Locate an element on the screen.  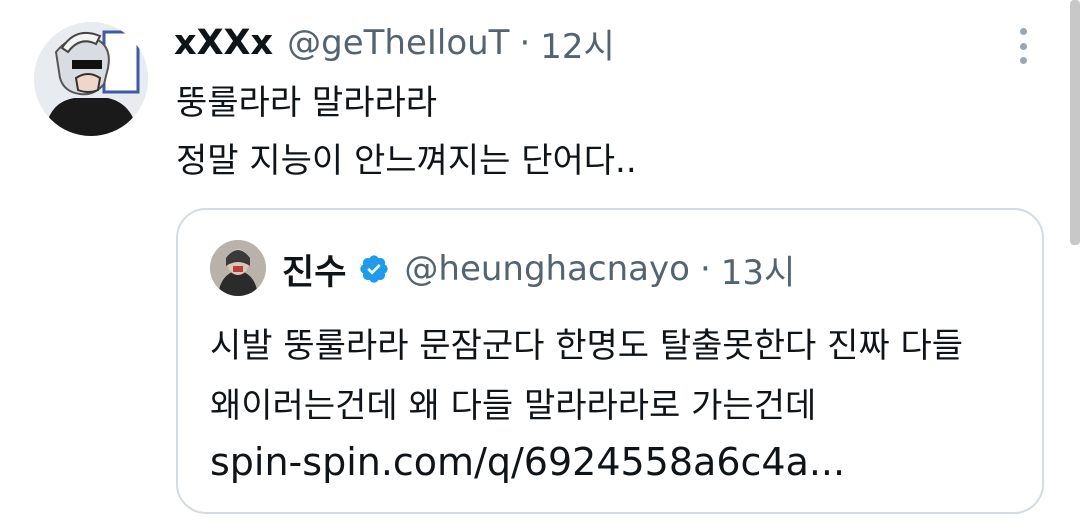
verified-badge-icon is located at coordinates (374, 269).